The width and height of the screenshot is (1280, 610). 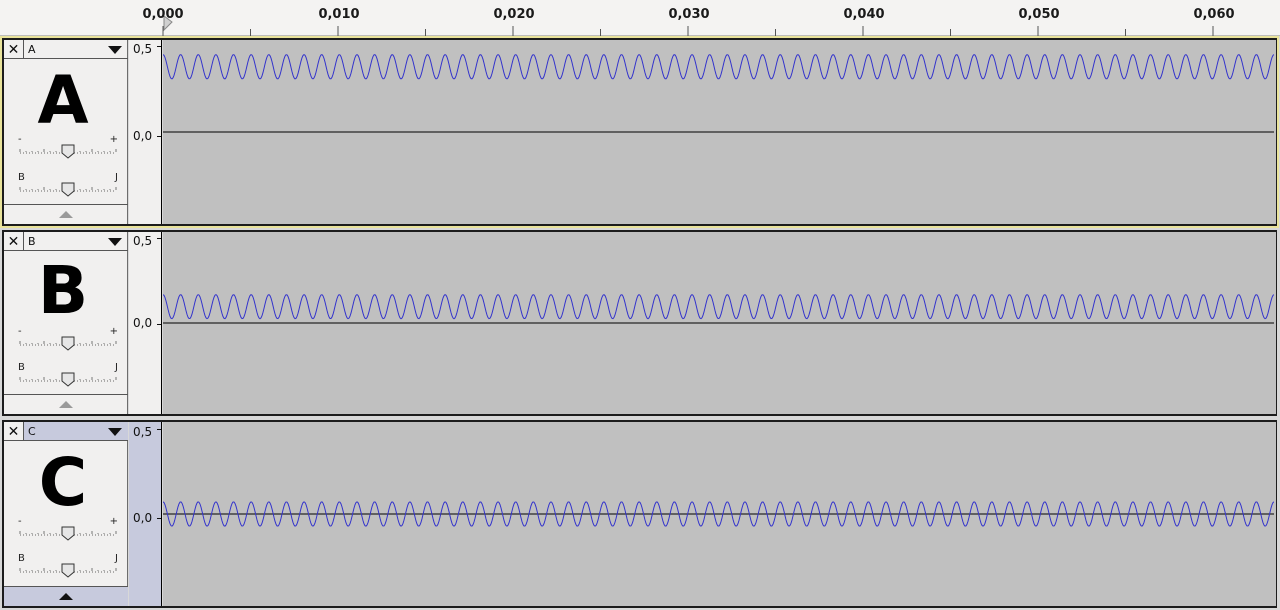 What do you see at coordinates (76, 241) in the screenshot?
I see `track-name-menu: B` at bounding box center [76, 241].